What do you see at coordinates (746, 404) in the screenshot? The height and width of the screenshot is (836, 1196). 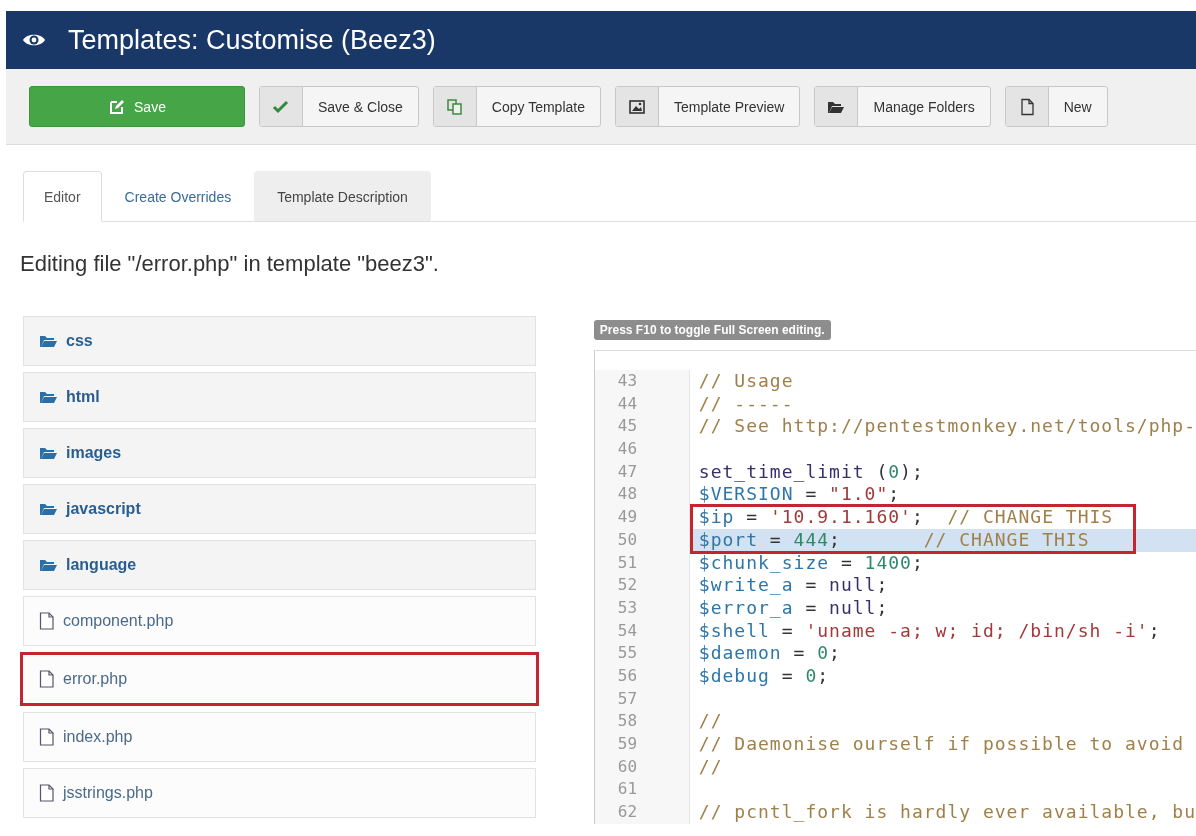 I see `code-line: // -----` at bounding box center [746, 404].